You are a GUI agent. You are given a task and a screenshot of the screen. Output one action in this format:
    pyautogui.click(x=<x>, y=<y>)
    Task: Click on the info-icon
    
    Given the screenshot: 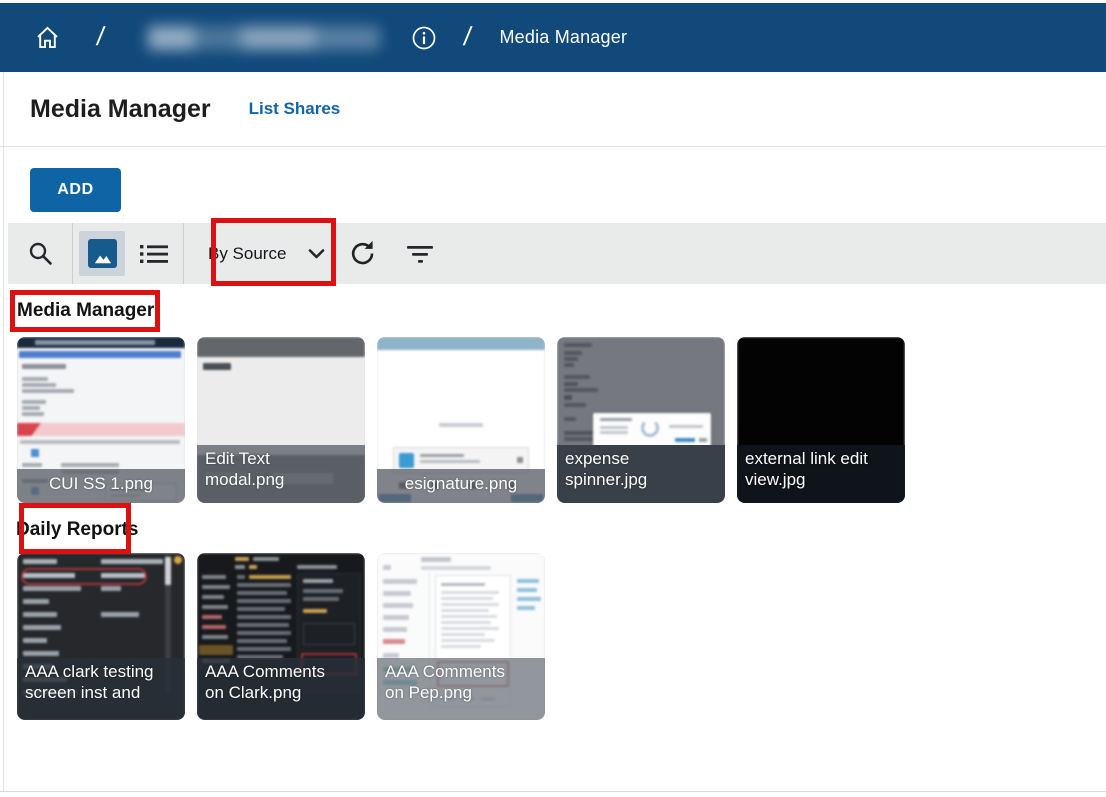 What is the action you would take?
    pyautogui.click(x=424, y=38)
    